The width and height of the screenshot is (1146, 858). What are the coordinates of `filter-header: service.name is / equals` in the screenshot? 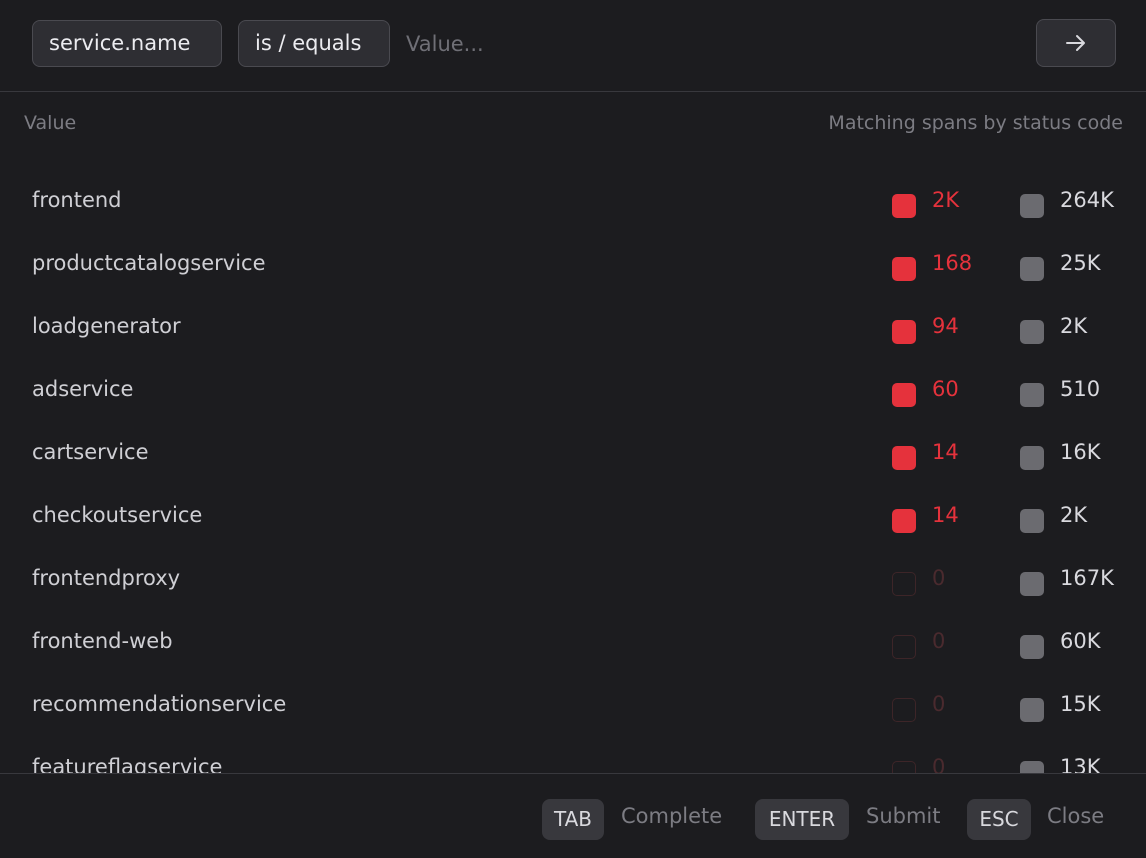 It's located at (573, 46).